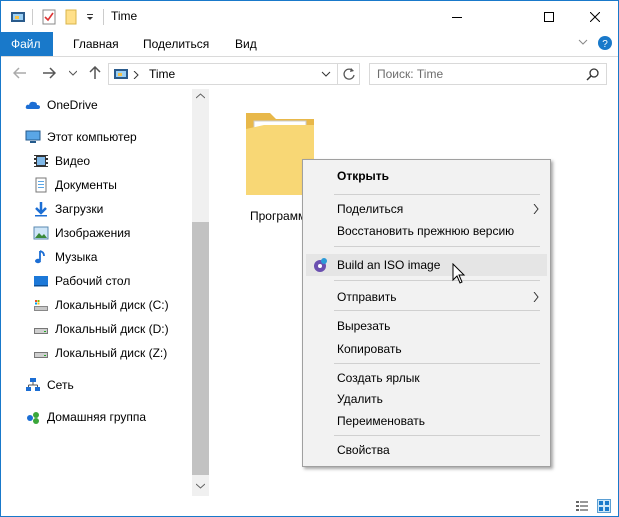 This screenshot has width=619, height=517. What do you see at coordinates (121, 74) in the screenshot?
I see `folder-location-icon` at bounding box center [121, 74].